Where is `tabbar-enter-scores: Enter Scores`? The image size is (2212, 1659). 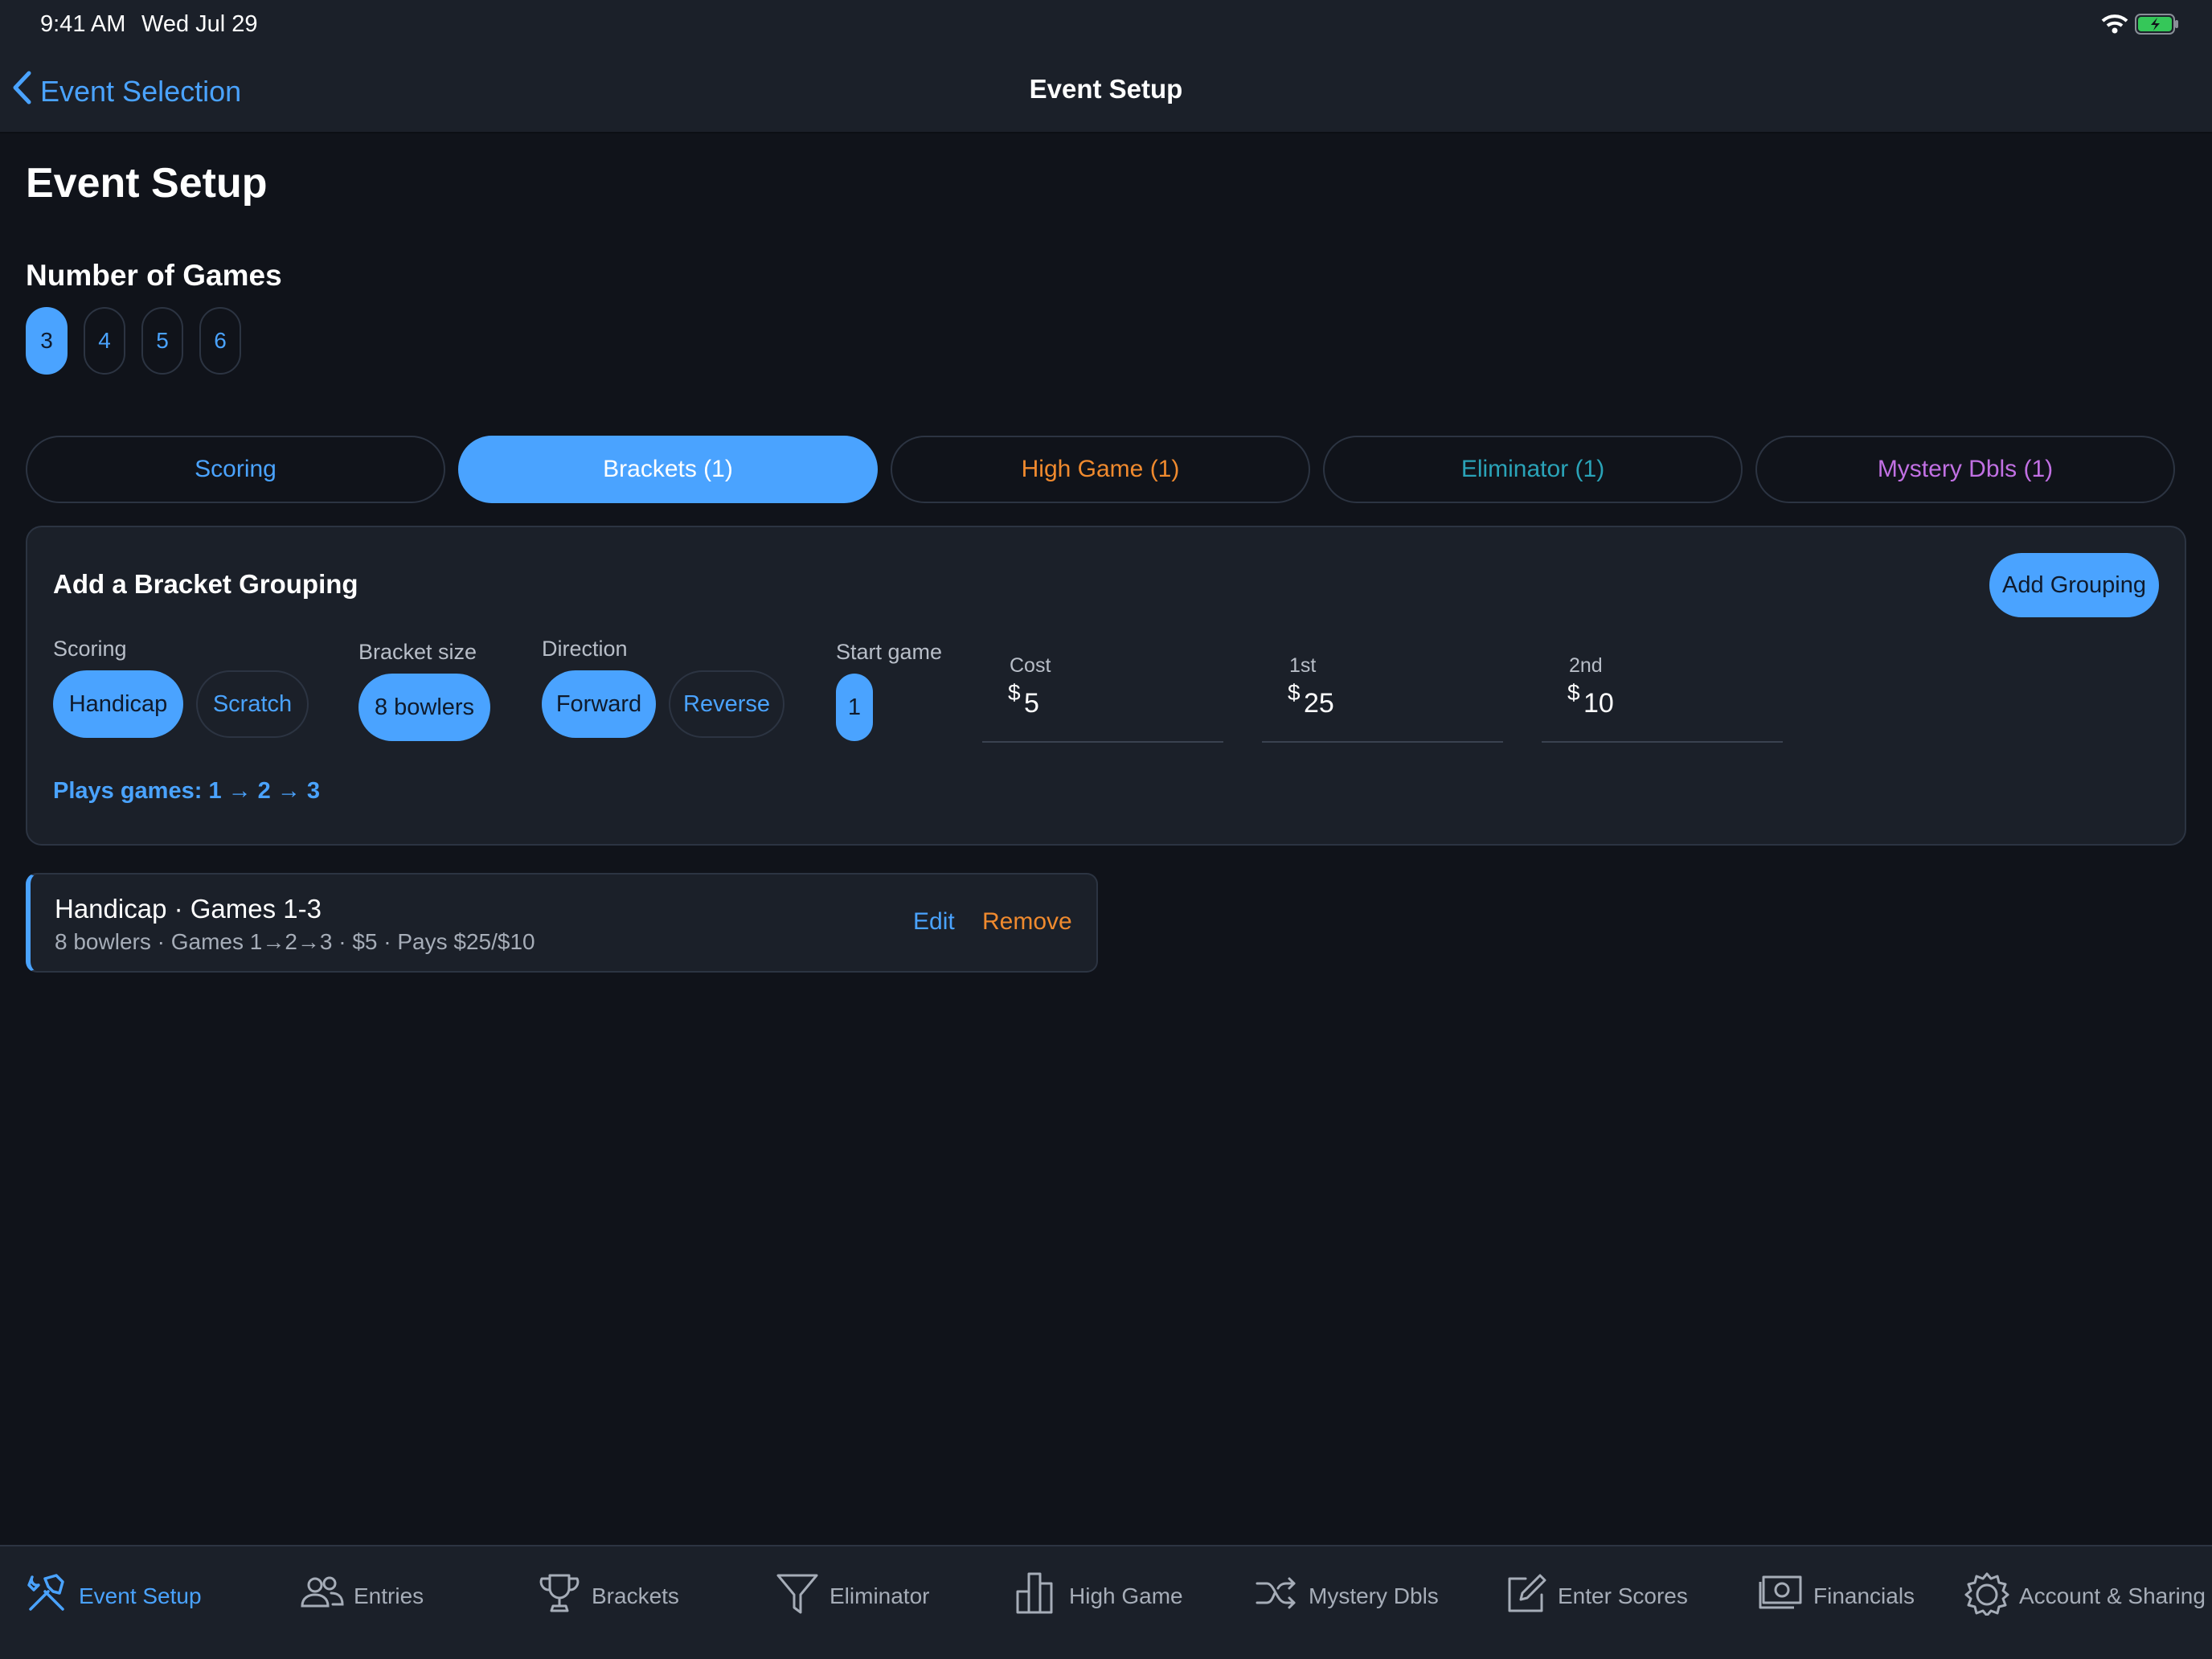 tabbar-enter-scores: Enter Scores is located at coordinates (1595, 1596).